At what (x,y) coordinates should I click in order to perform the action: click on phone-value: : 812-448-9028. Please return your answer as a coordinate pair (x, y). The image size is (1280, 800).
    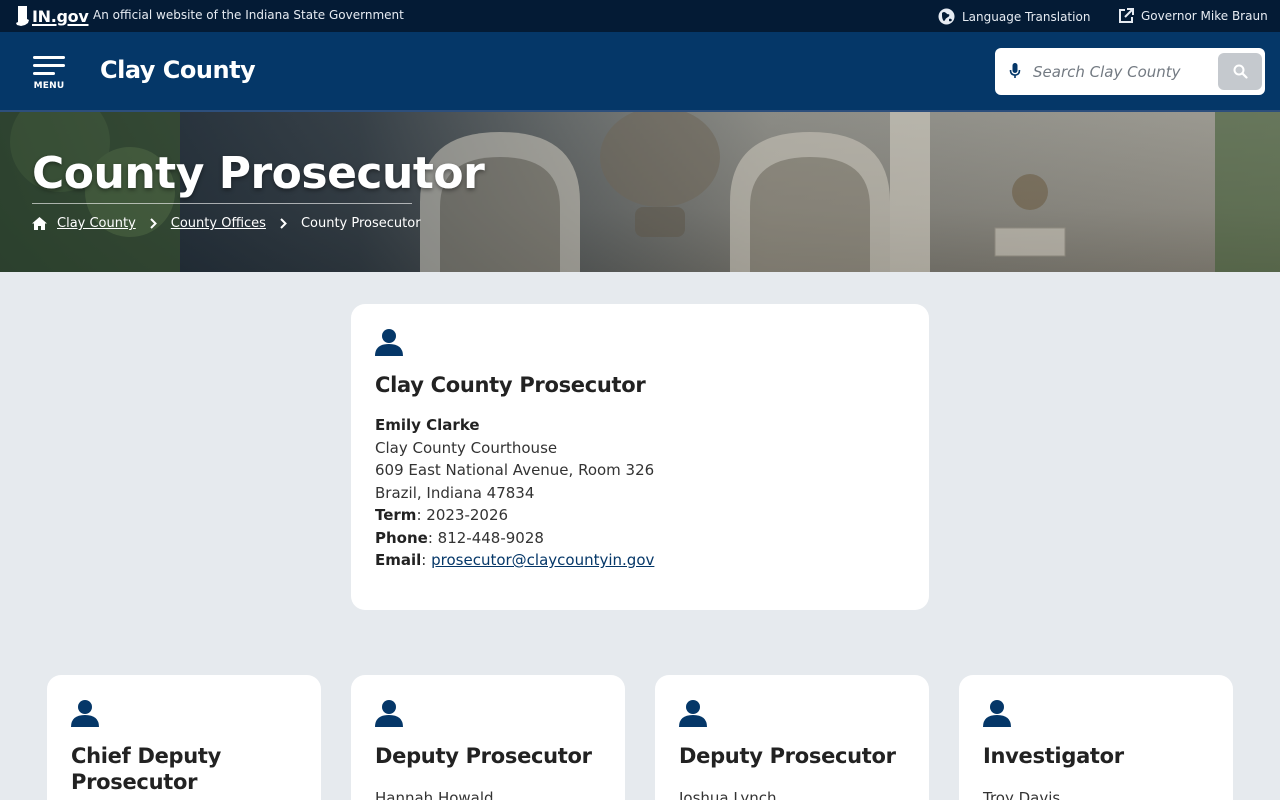
    Looking at the image, I should click on (485, 537).